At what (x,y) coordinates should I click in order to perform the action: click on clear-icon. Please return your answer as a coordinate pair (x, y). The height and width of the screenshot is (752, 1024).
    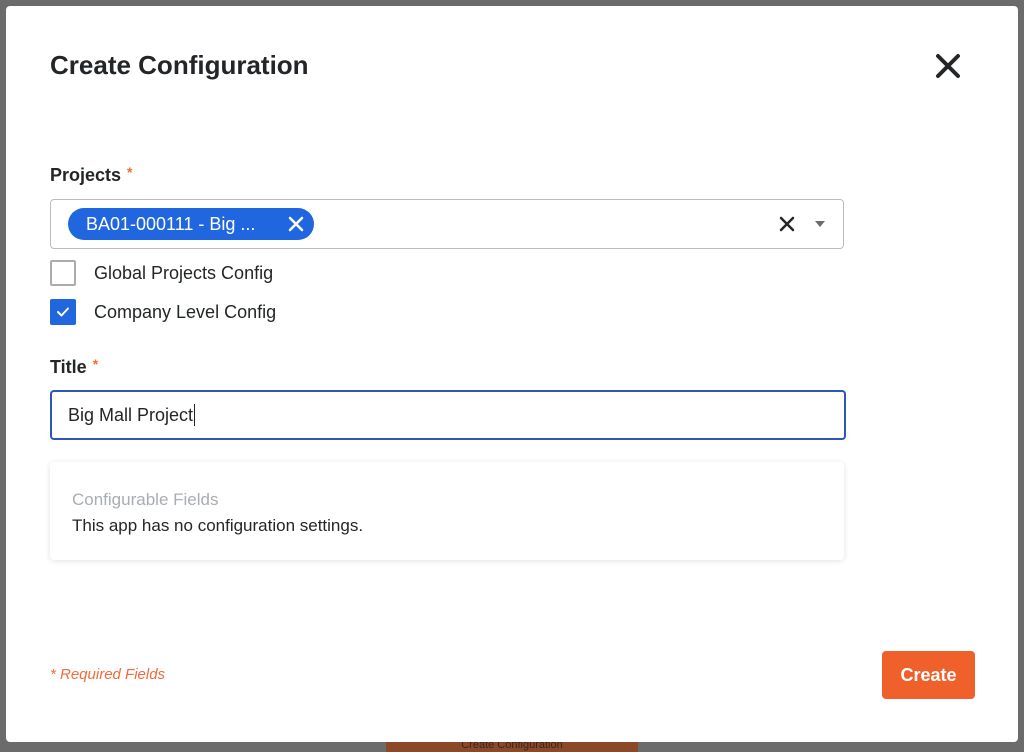
    Looking at the image, I should click on (787, 224).